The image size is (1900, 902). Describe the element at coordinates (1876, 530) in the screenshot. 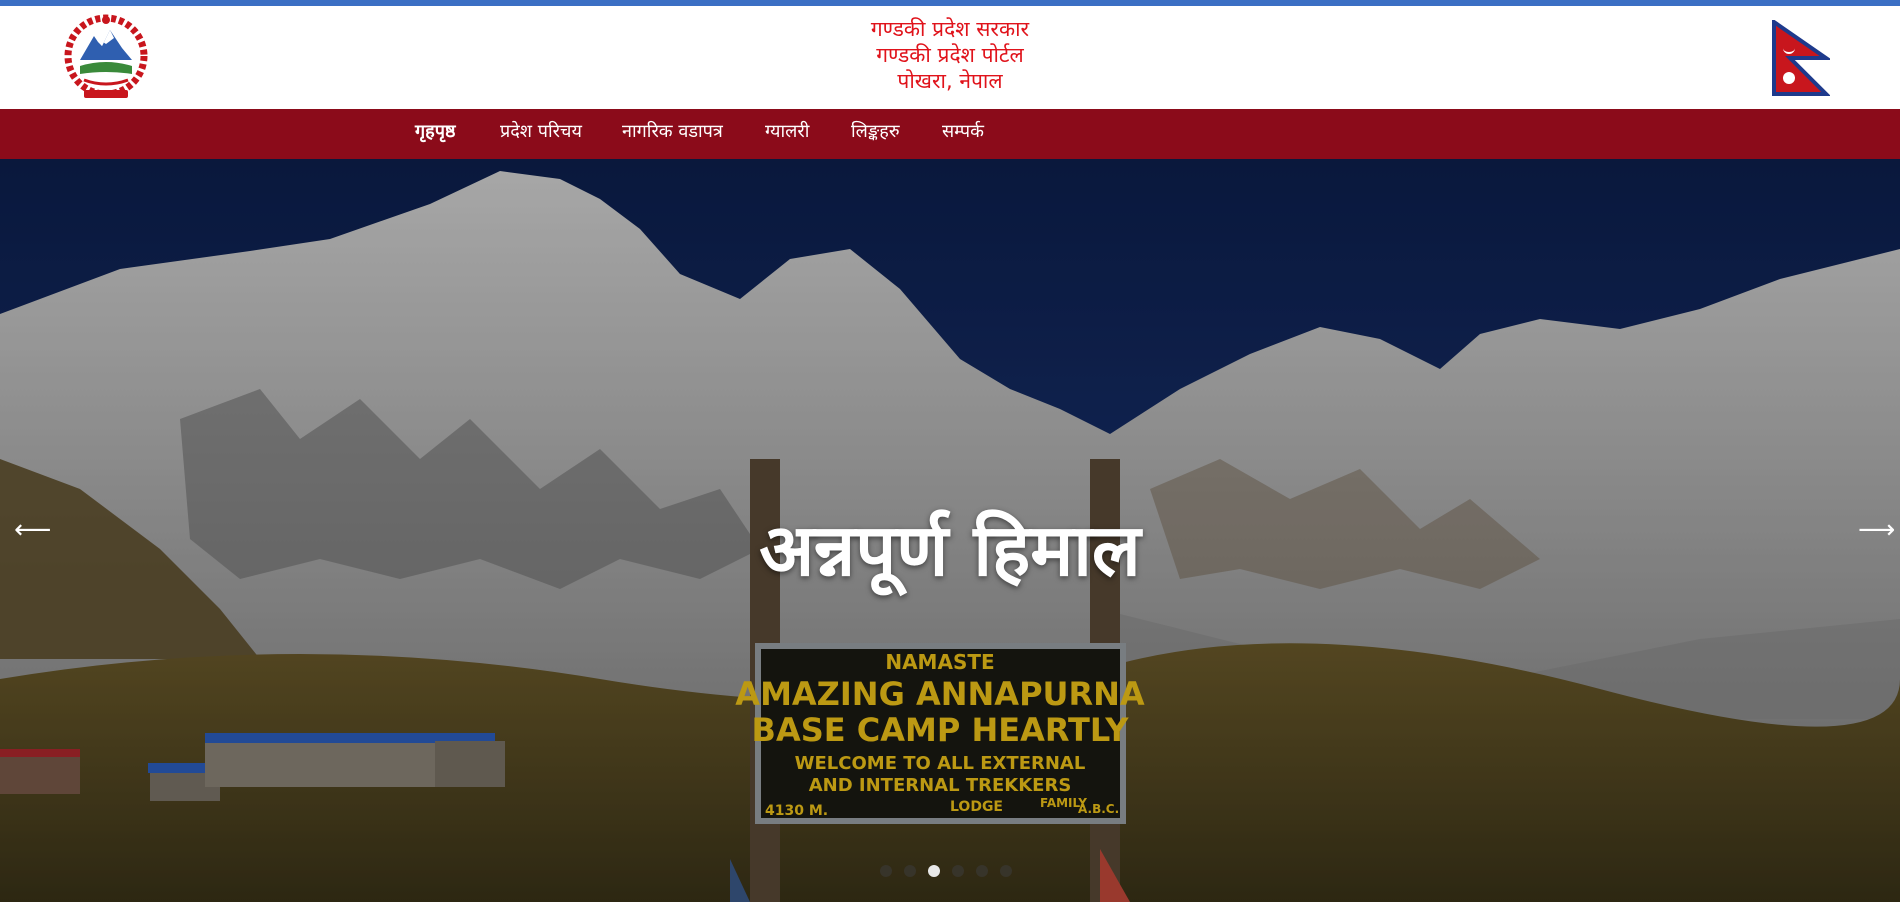

I see `arrow-right-icon: ⟶` at that location.